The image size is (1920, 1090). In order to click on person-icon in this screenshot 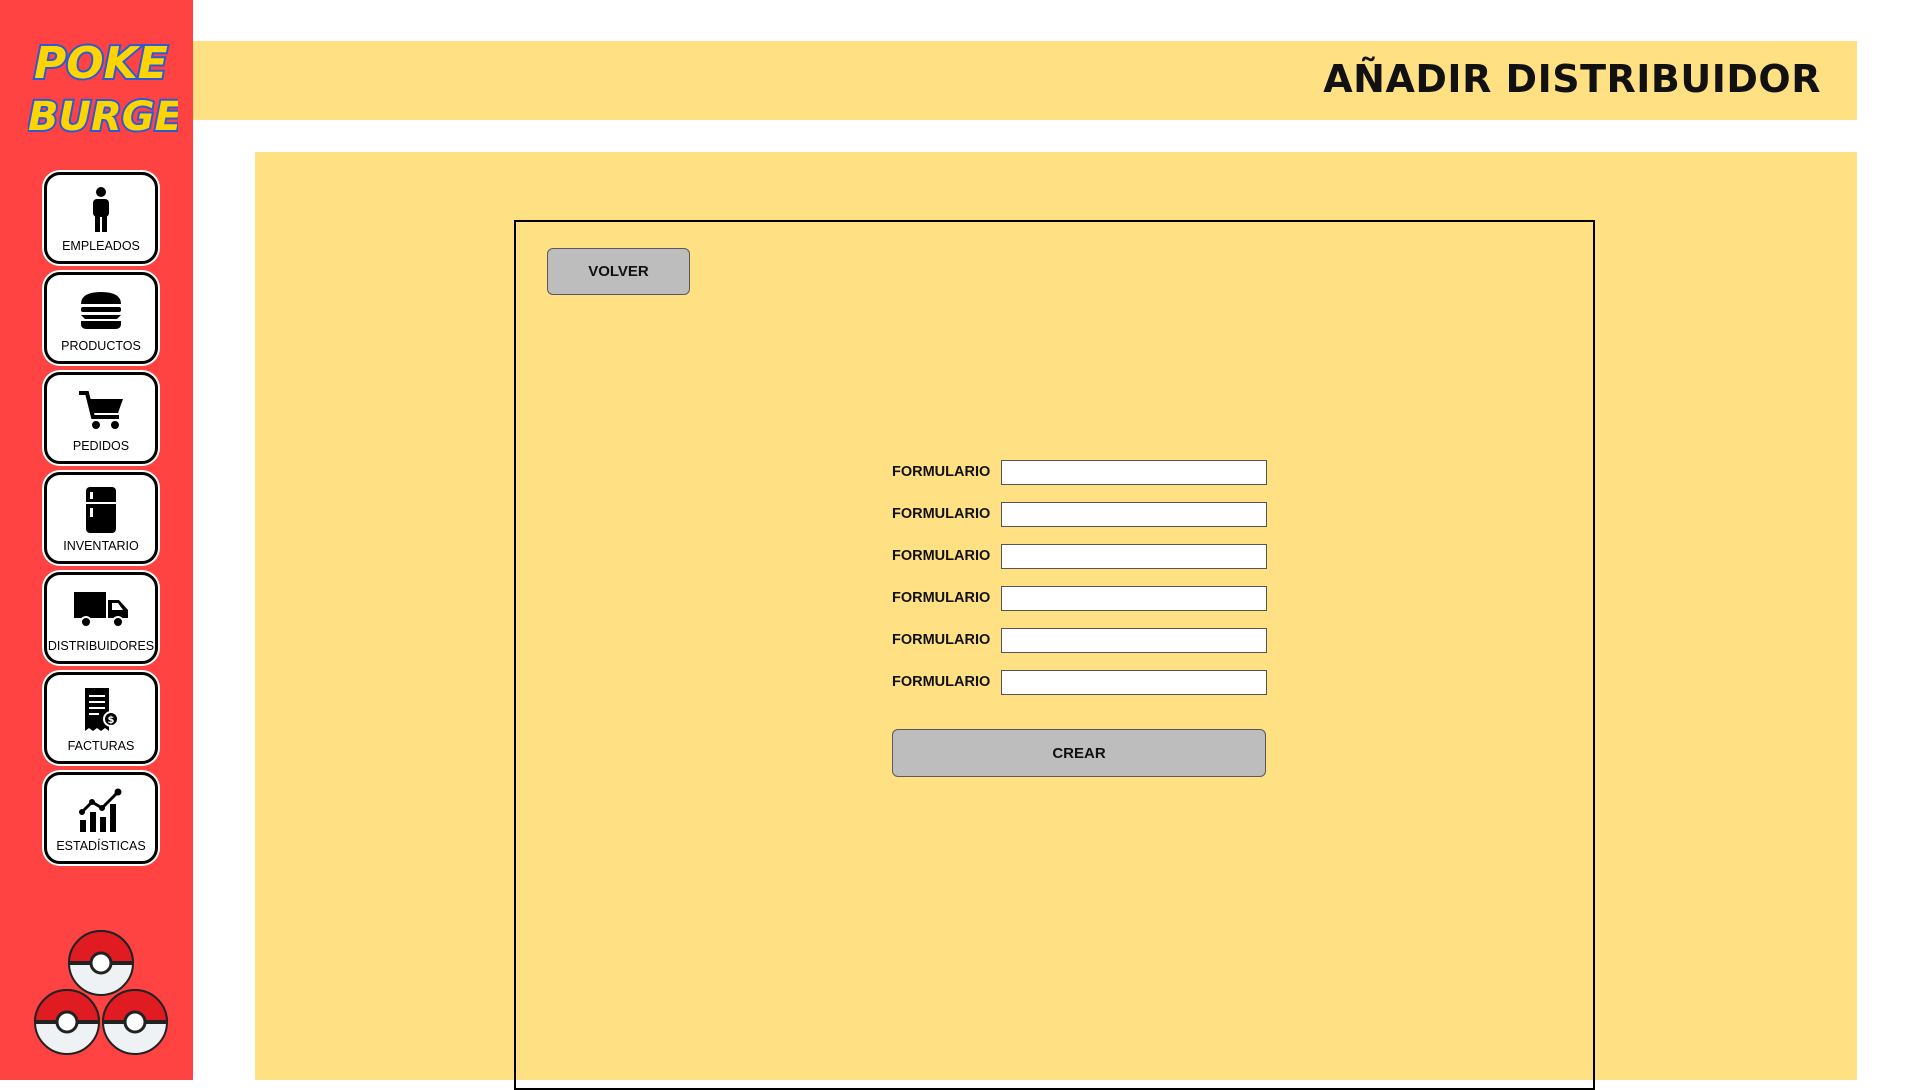, I will do `click(101, 209)`.